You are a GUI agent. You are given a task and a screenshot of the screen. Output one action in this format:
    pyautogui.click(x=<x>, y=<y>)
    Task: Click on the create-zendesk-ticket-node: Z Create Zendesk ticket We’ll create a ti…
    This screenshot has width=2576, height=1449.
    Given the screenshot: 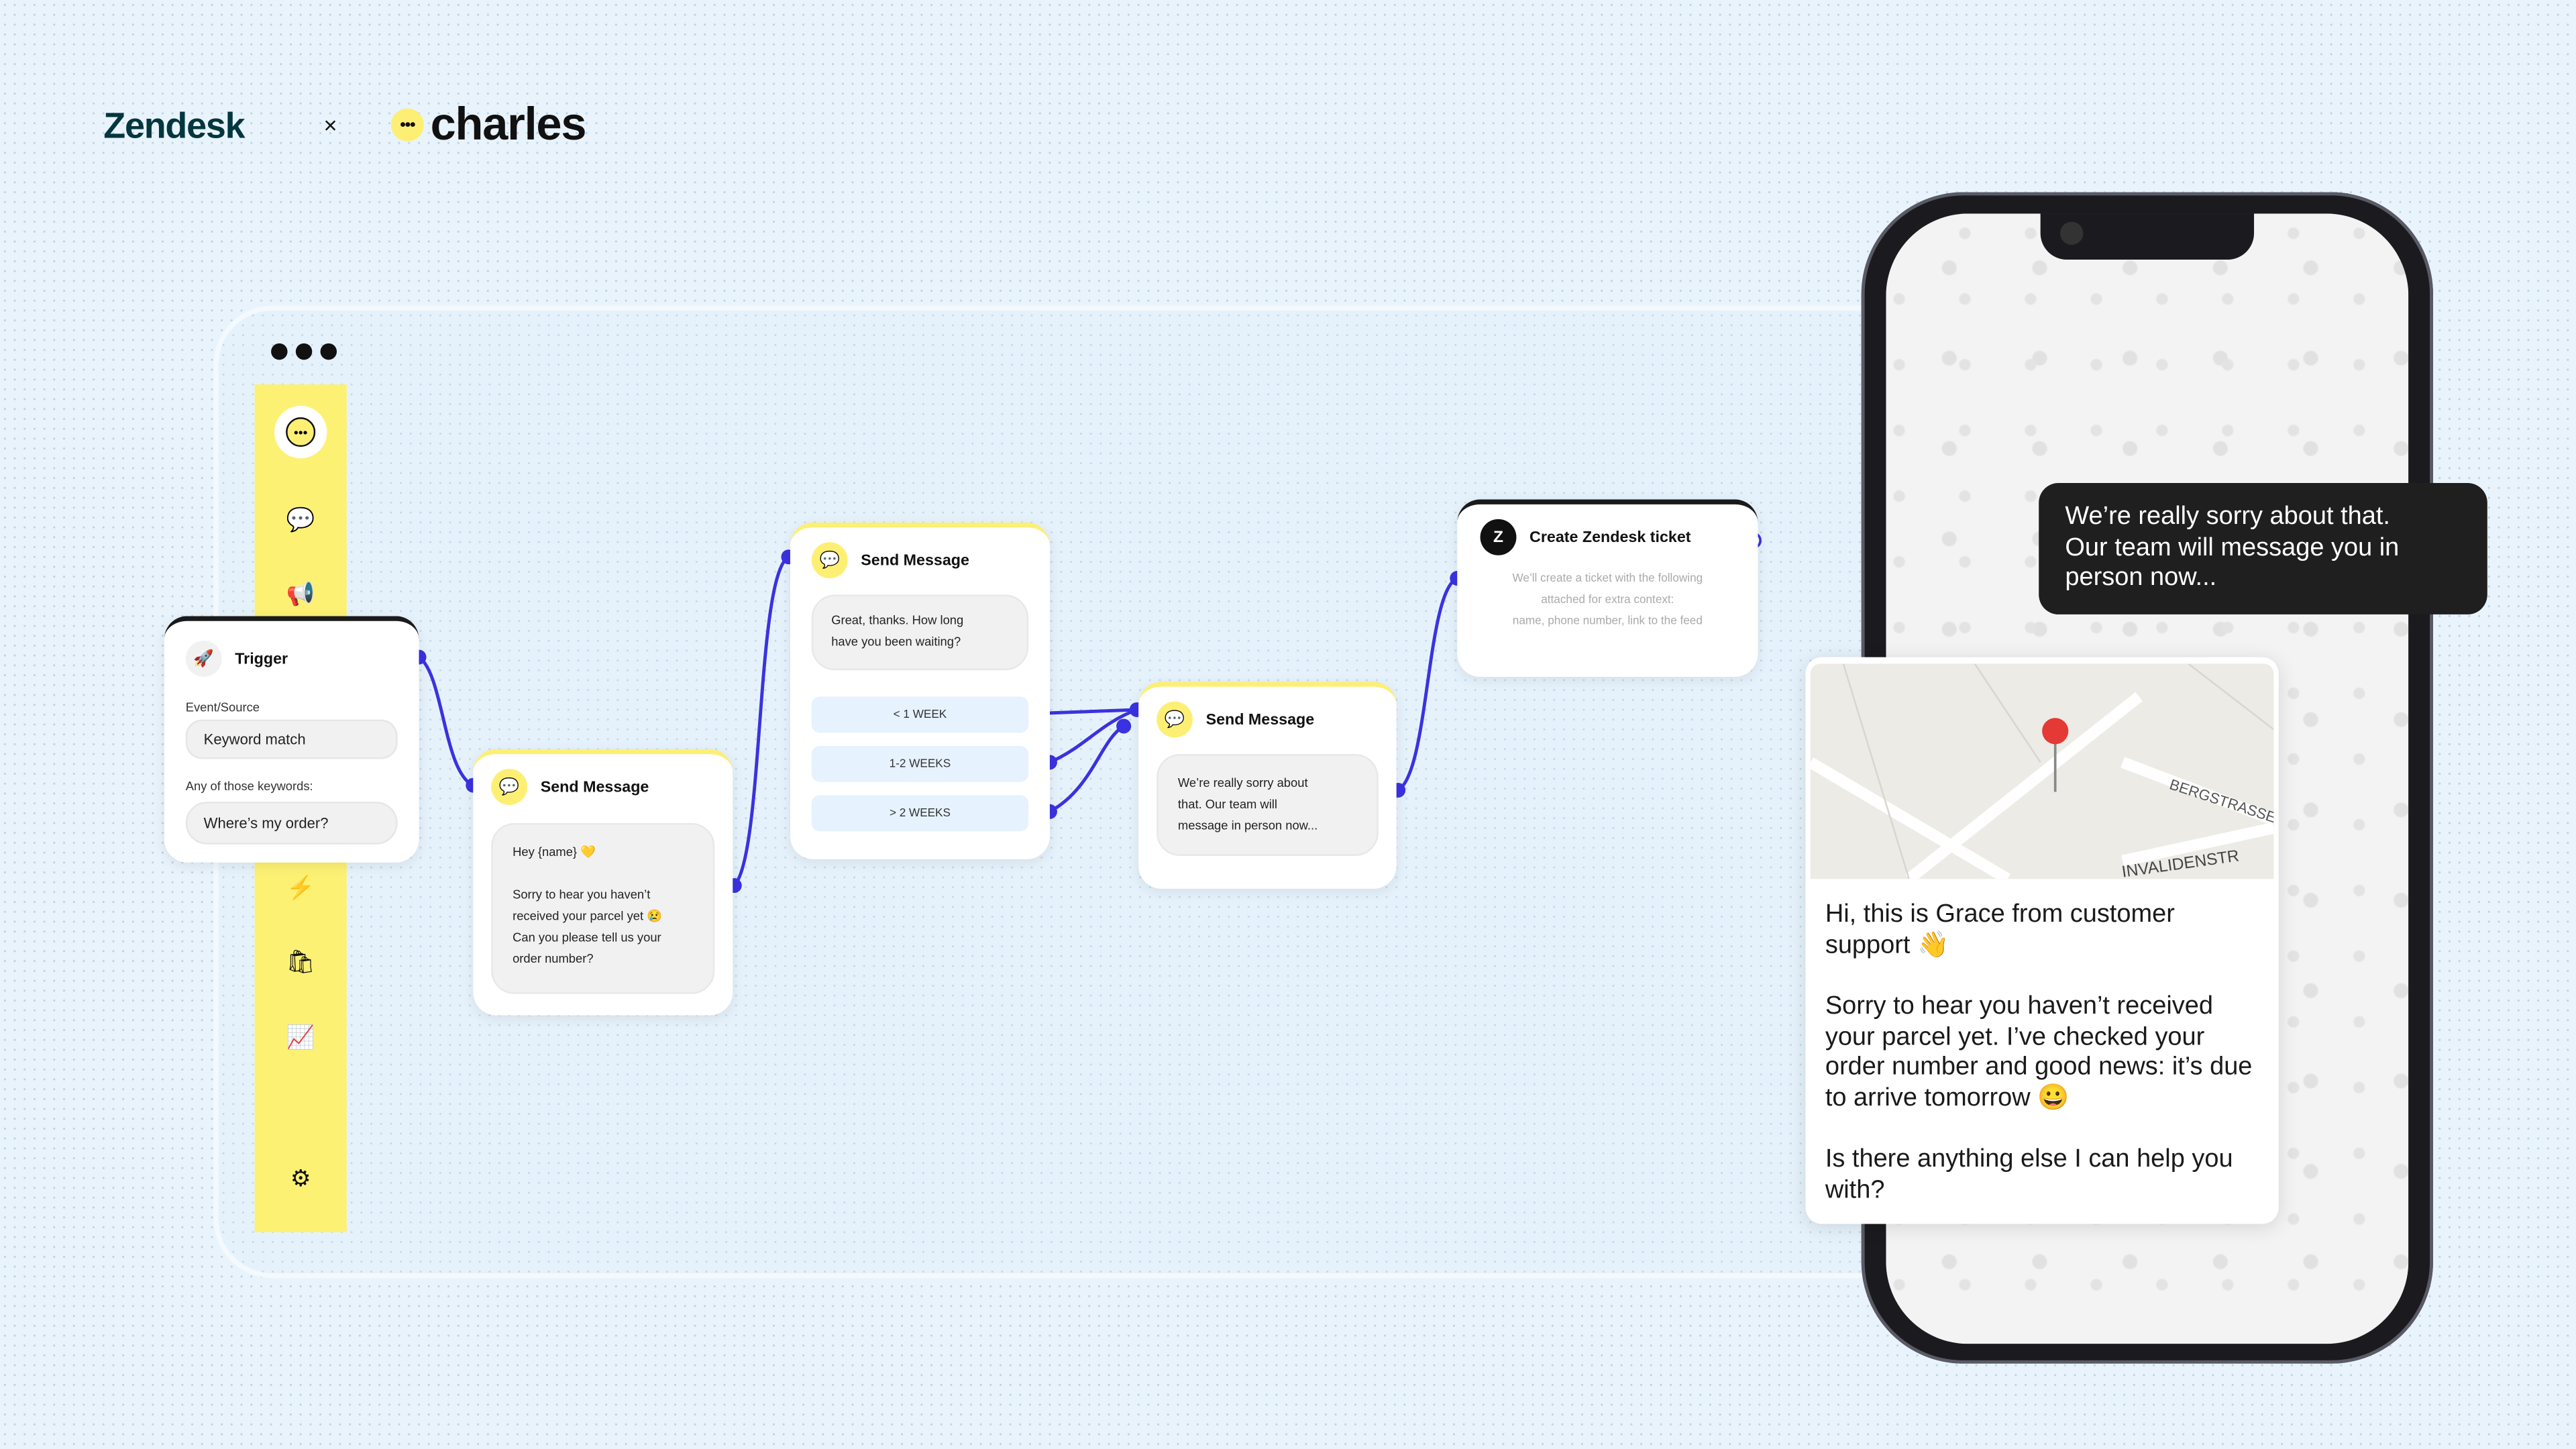 What is the action you would take?
    pyautogui.click(x=1607, y=588)
    